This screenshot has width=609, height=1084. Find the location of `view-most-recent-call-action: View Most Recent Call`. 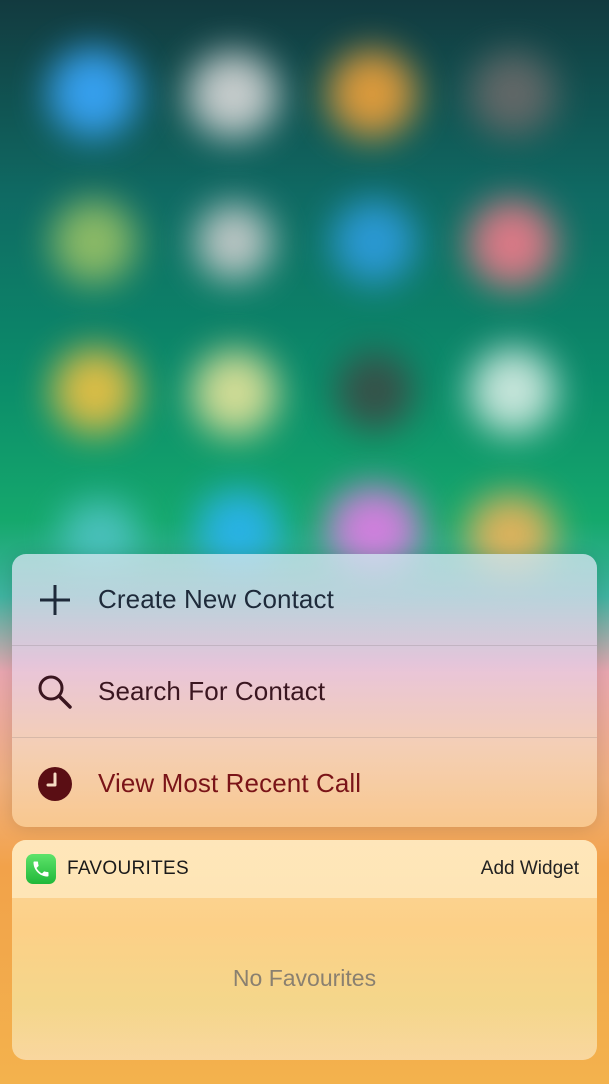

view-most-recent-call-action: View Most Recent Call is located at coordinates (304, 782).